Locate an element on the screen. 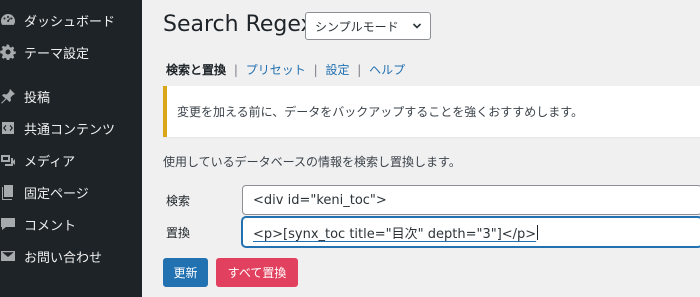 This screenshot has height=297, width=700. mode-select-value: シンプルモード is located at coordinates (357, 26).